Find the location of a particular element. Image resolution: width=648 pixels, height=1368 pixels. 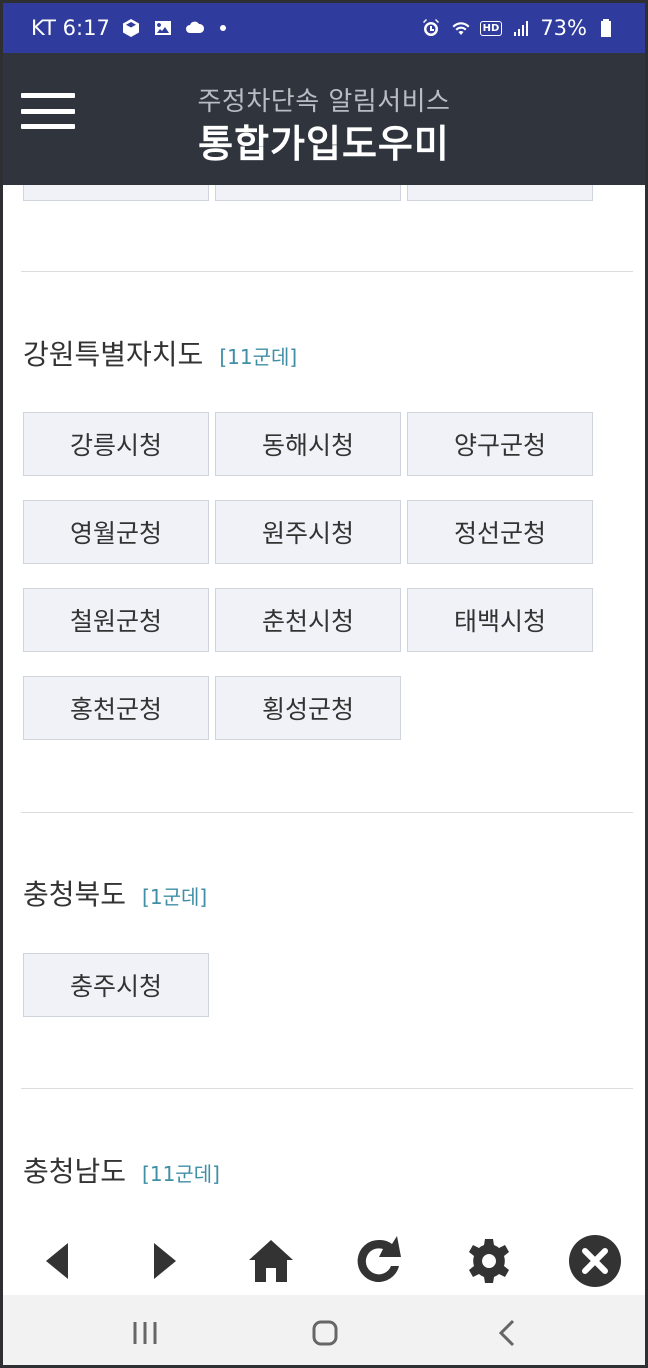

region-name: 충청남도 is located at coordinates (75, 1171).